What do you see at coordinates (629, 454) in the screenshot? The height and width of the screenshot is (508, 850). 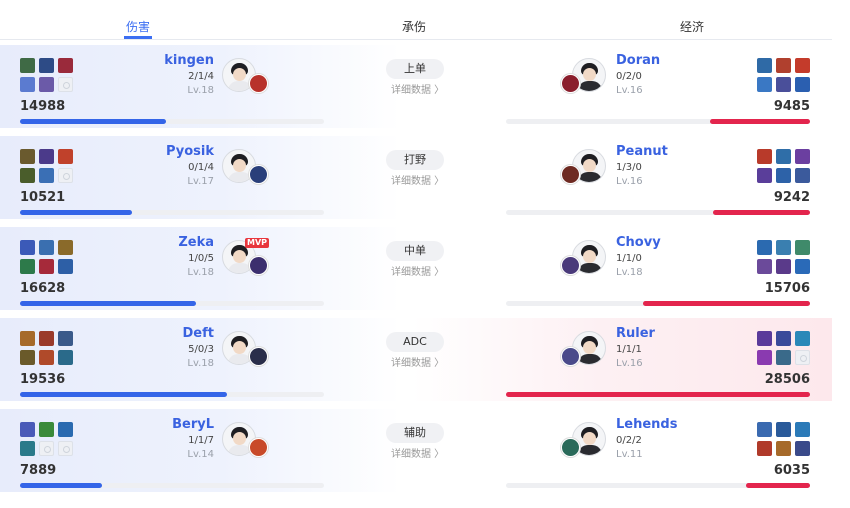 I see `right-player-level: Lv.11` at bounding box center [629, 454].